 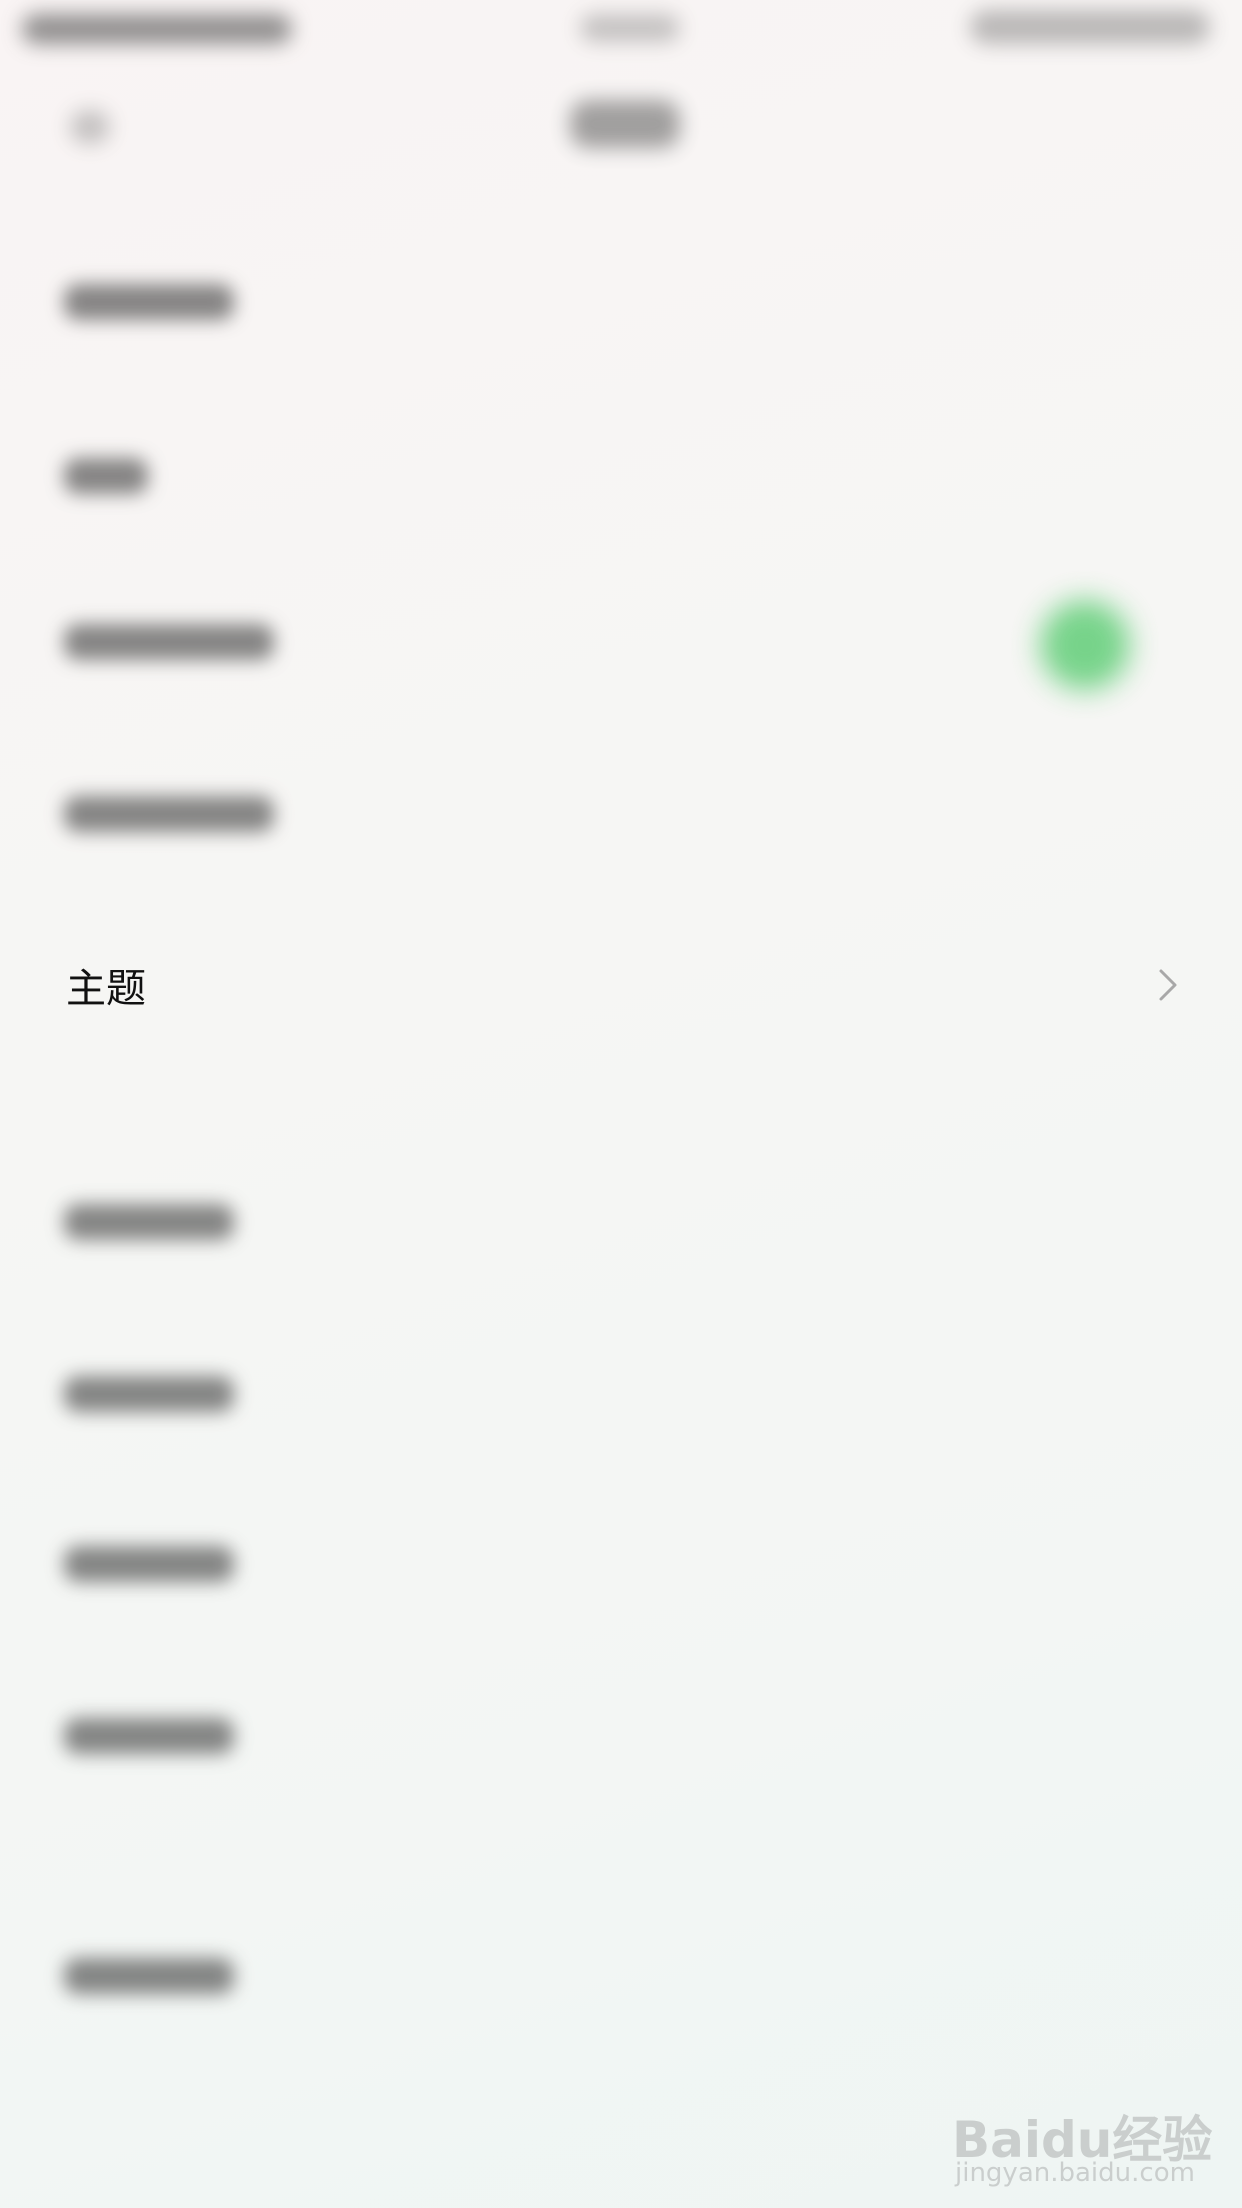 What do you see at coordinates (106, 989) in the screenshot?
I see `theme-label: 主题` at bounding box center [106, 989].